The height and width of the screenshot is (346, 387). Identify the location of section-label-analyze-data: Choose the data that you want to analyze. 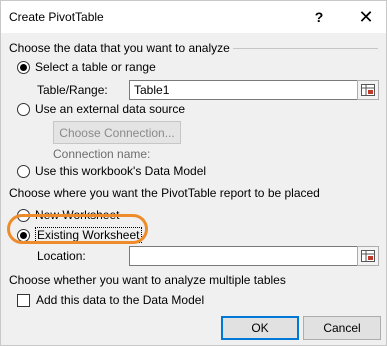
(119, 48).